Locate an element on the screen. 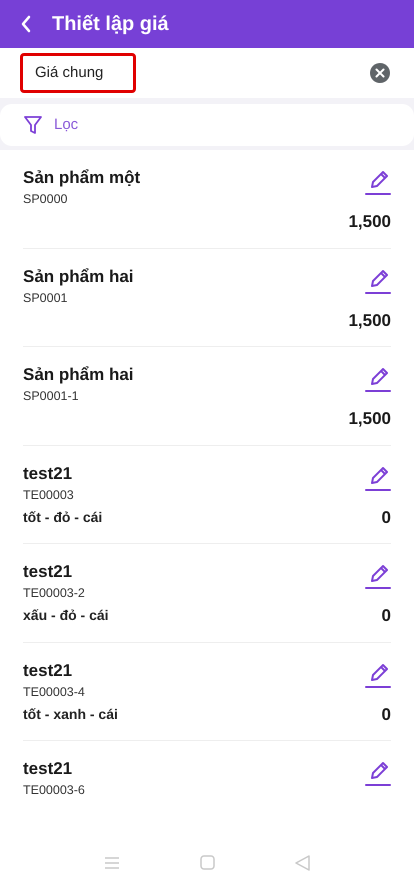 The width and height of the screenshot is (414, 871). page-title: Thiết lập giá is located at coordinates (110, 24).